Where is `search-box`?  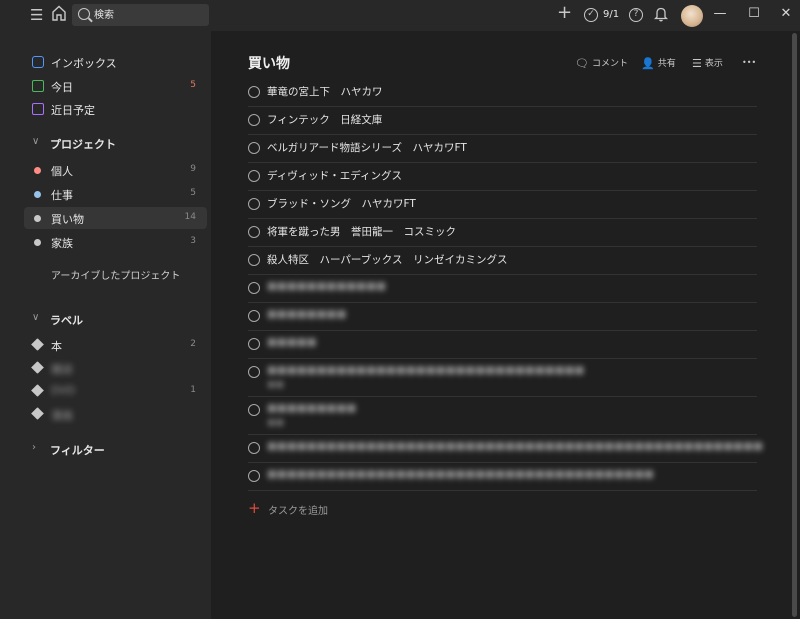
search-box is located at coordinates (140, 15).